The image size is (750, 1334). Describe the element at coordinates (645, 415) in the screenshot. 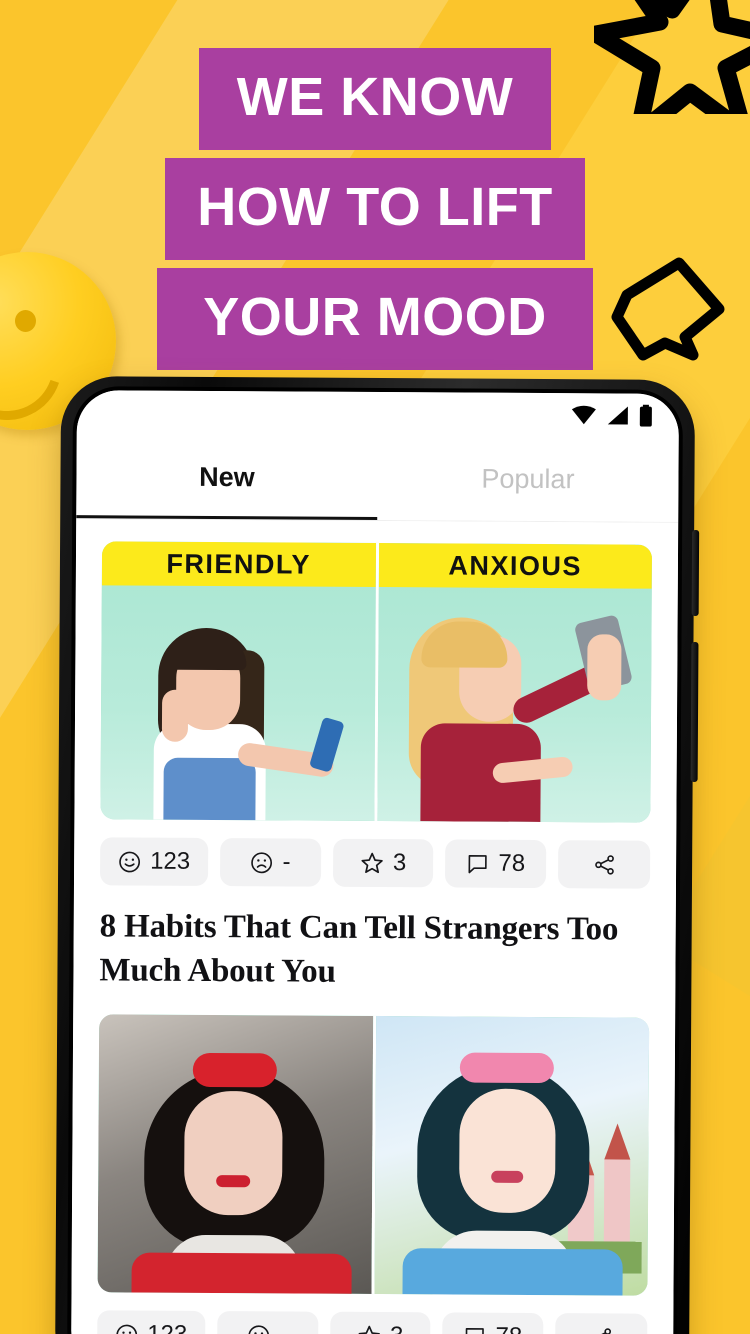

I see `battery-icon` at that location.